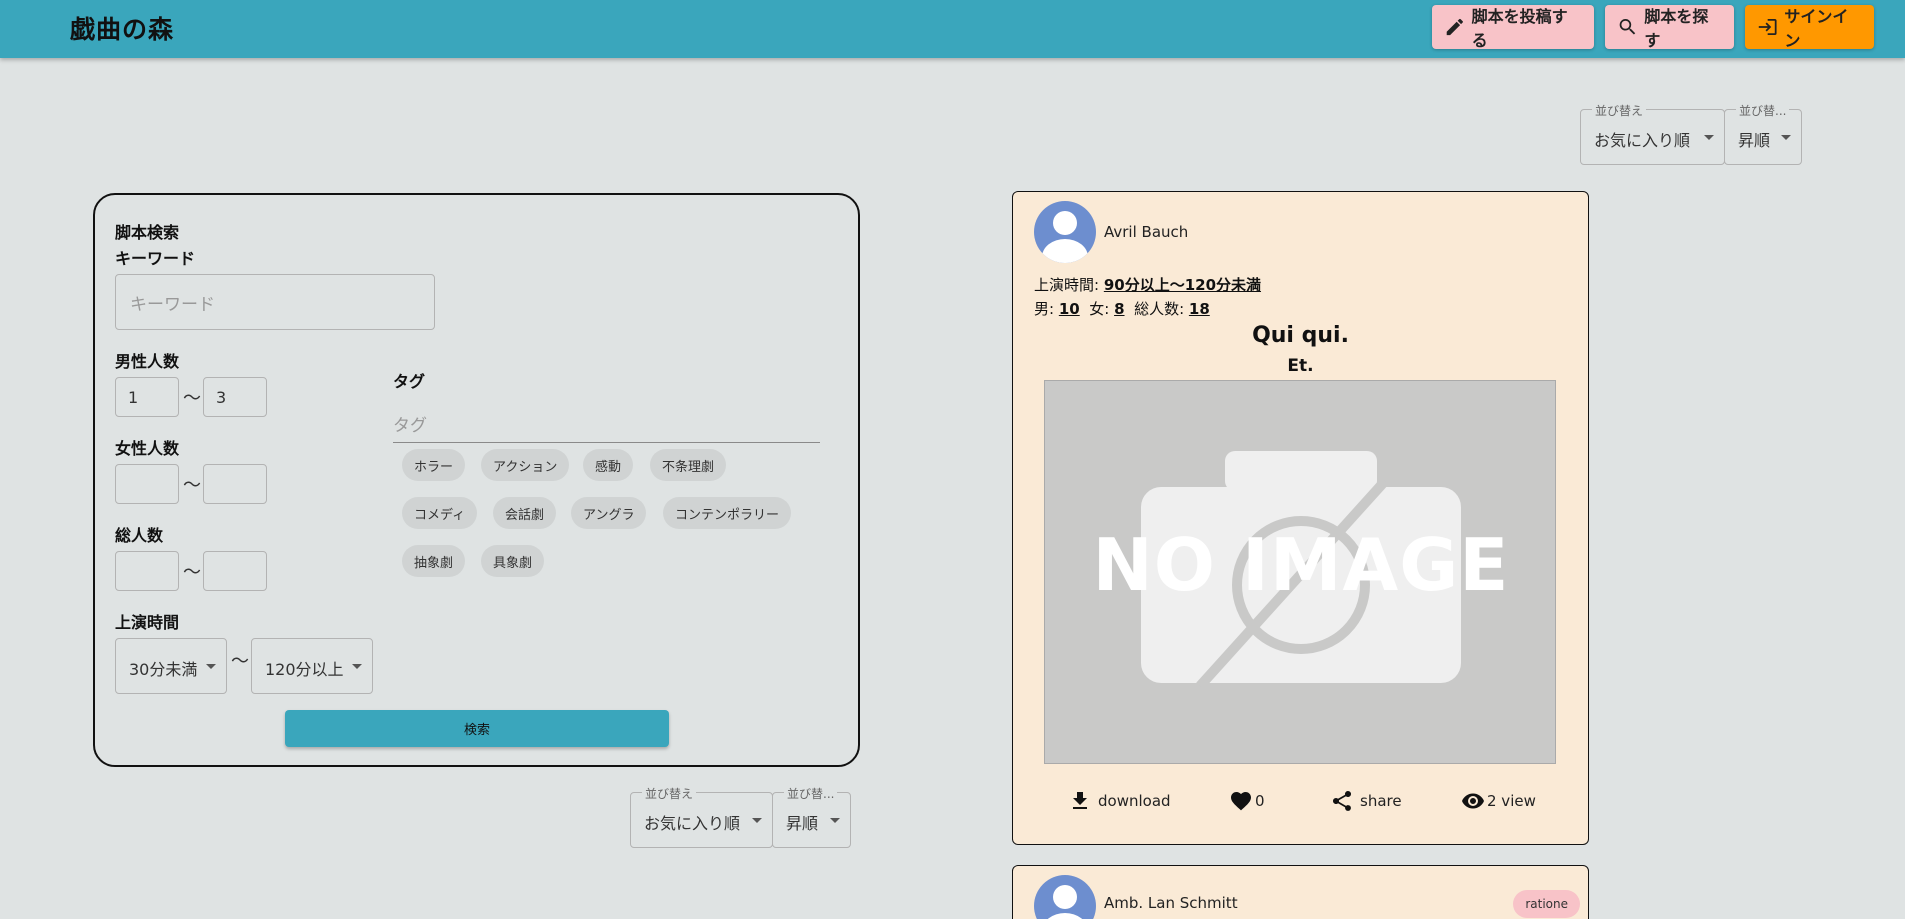 This screenshot has width=1905, height=919. What do you see at coordinates (434, 465) in the screenshot?
I see `tag-chip: ホラー` at bounding box center [434, 465].